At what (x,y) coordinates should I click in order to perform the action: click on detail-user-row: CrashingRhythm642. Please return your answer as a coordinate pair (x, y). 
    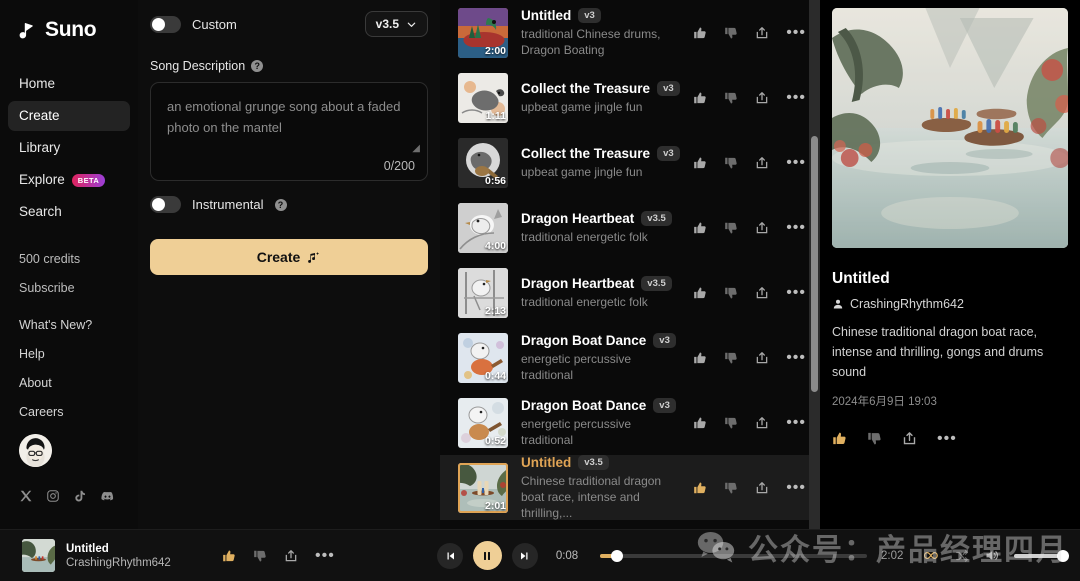
    Looking at the image, I should click on (950, 304).